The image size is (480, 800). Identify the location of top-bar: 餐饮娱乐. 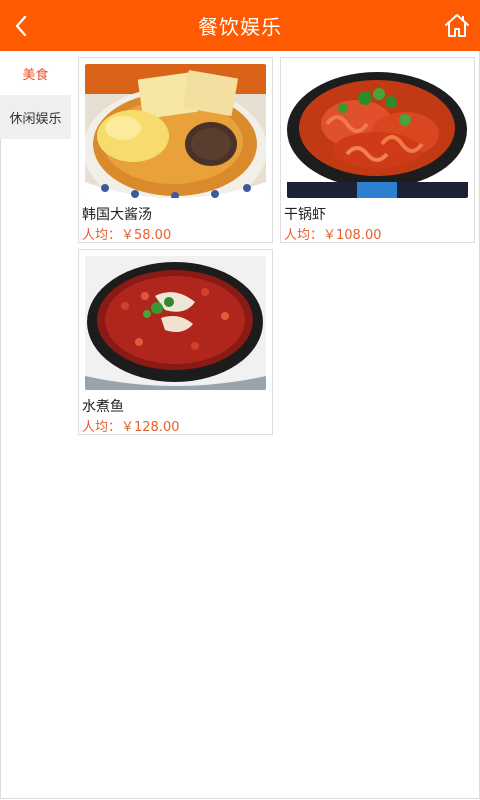
(240, 25).